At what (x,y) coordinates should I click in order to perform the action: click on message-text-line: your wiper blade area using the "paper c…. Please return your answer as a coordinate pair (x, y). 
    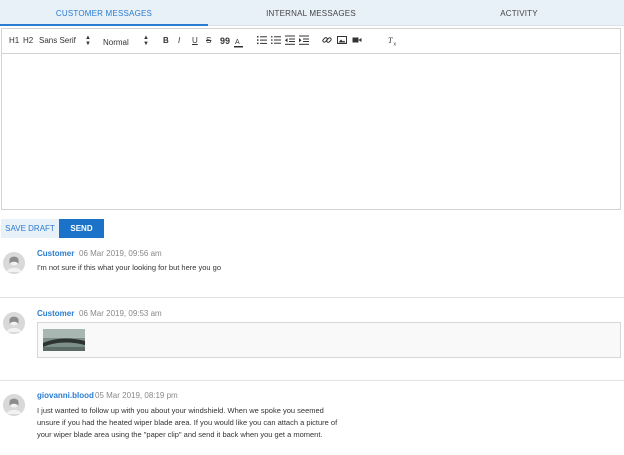
    Looking at the image, I should click on (180, 434).